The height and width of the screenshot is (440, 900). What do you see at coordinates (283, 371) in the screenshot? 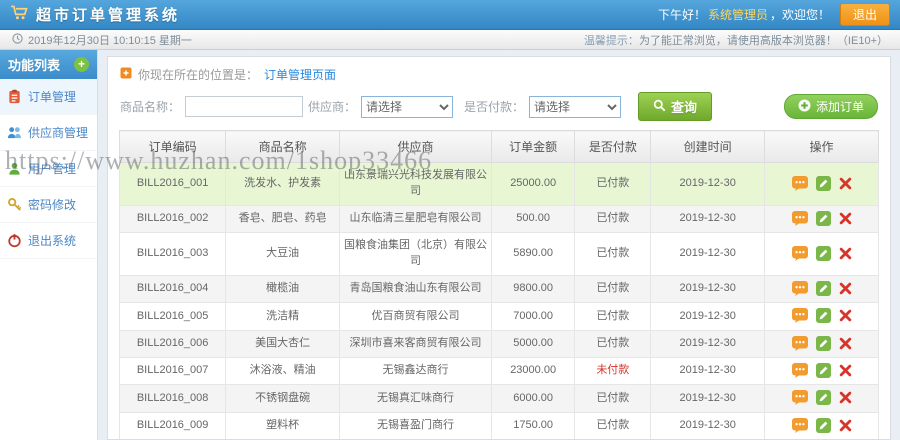
I see `product-name-cell: 沐浴液、精油` at bounding box center [283, 371].